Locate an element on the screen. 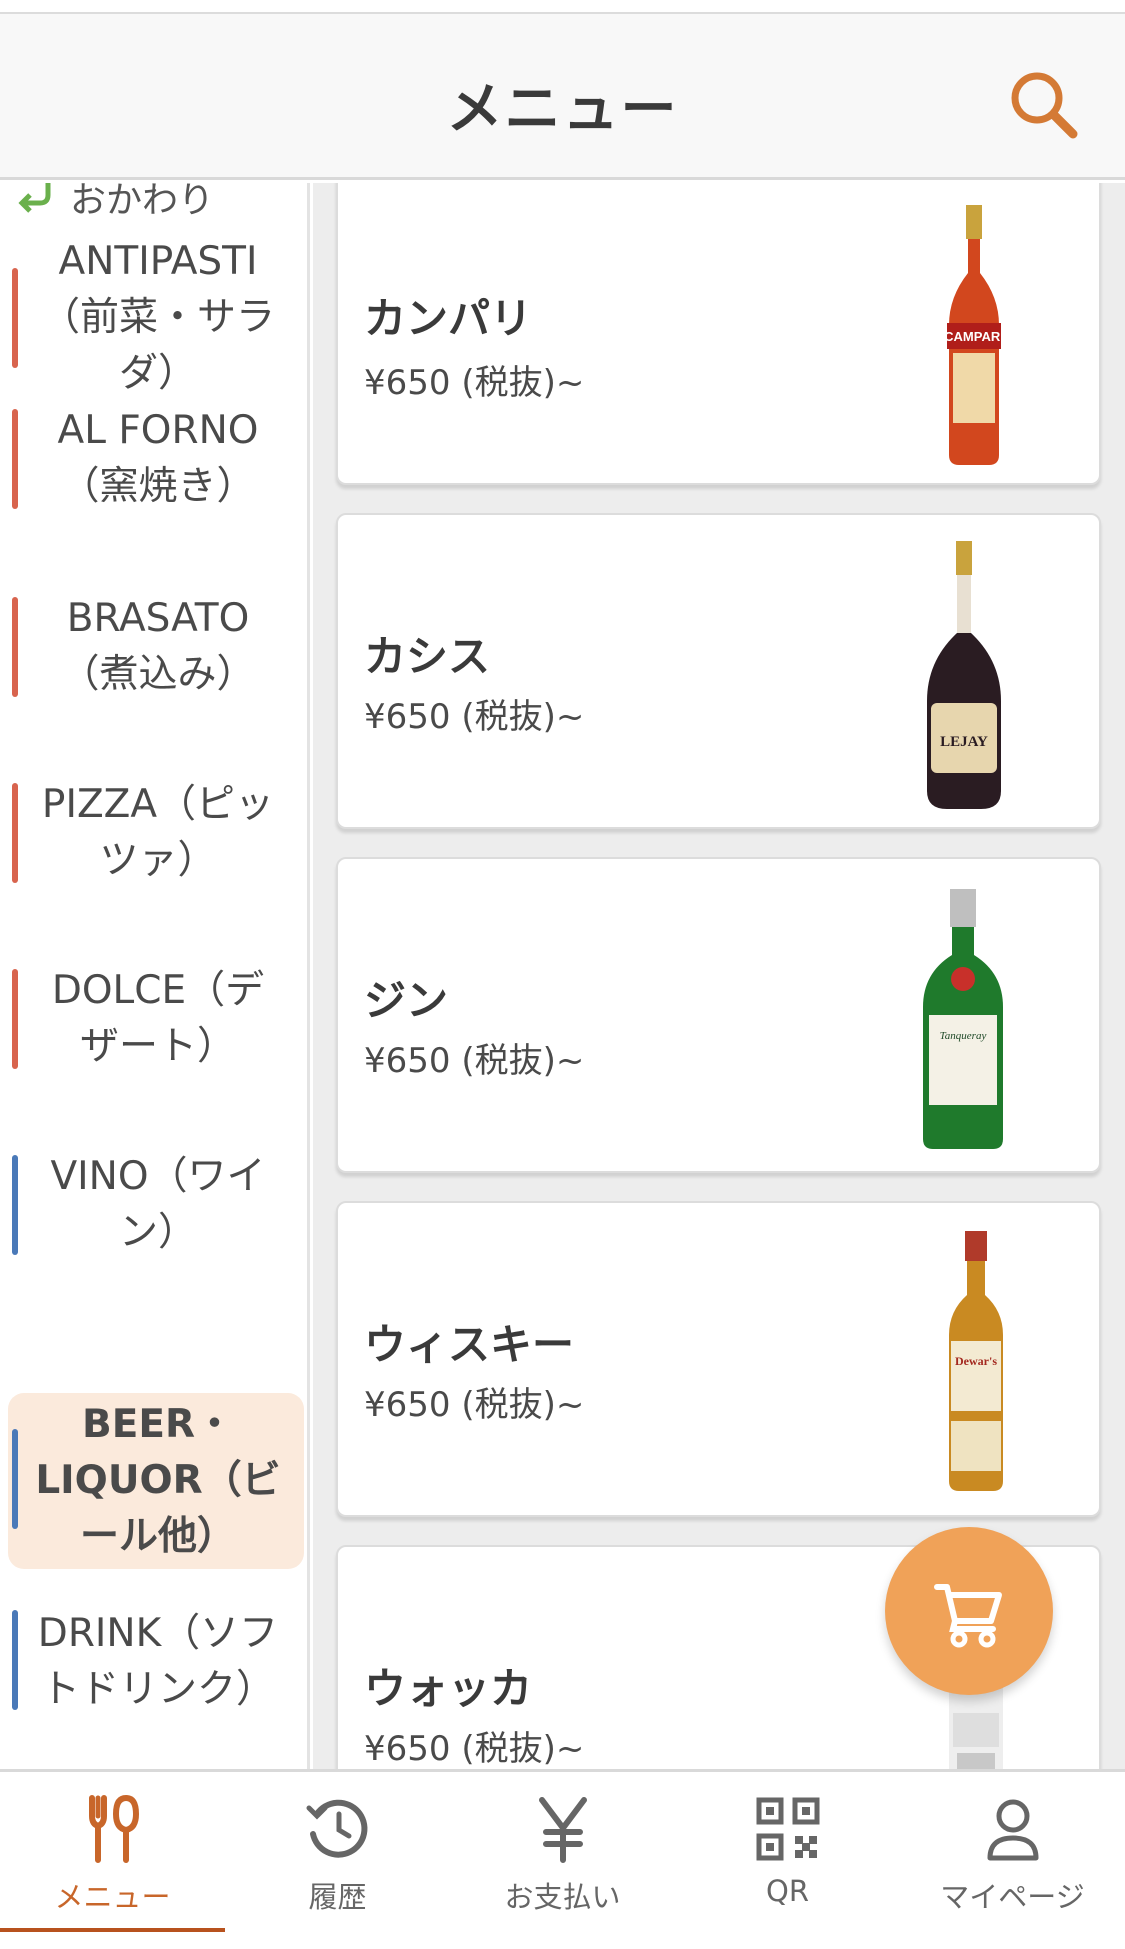 The height and width of the screenshot is (1949, 1125). sidebar-item-label: BRASATO（煮込み） is located at coordinates (158, 646).